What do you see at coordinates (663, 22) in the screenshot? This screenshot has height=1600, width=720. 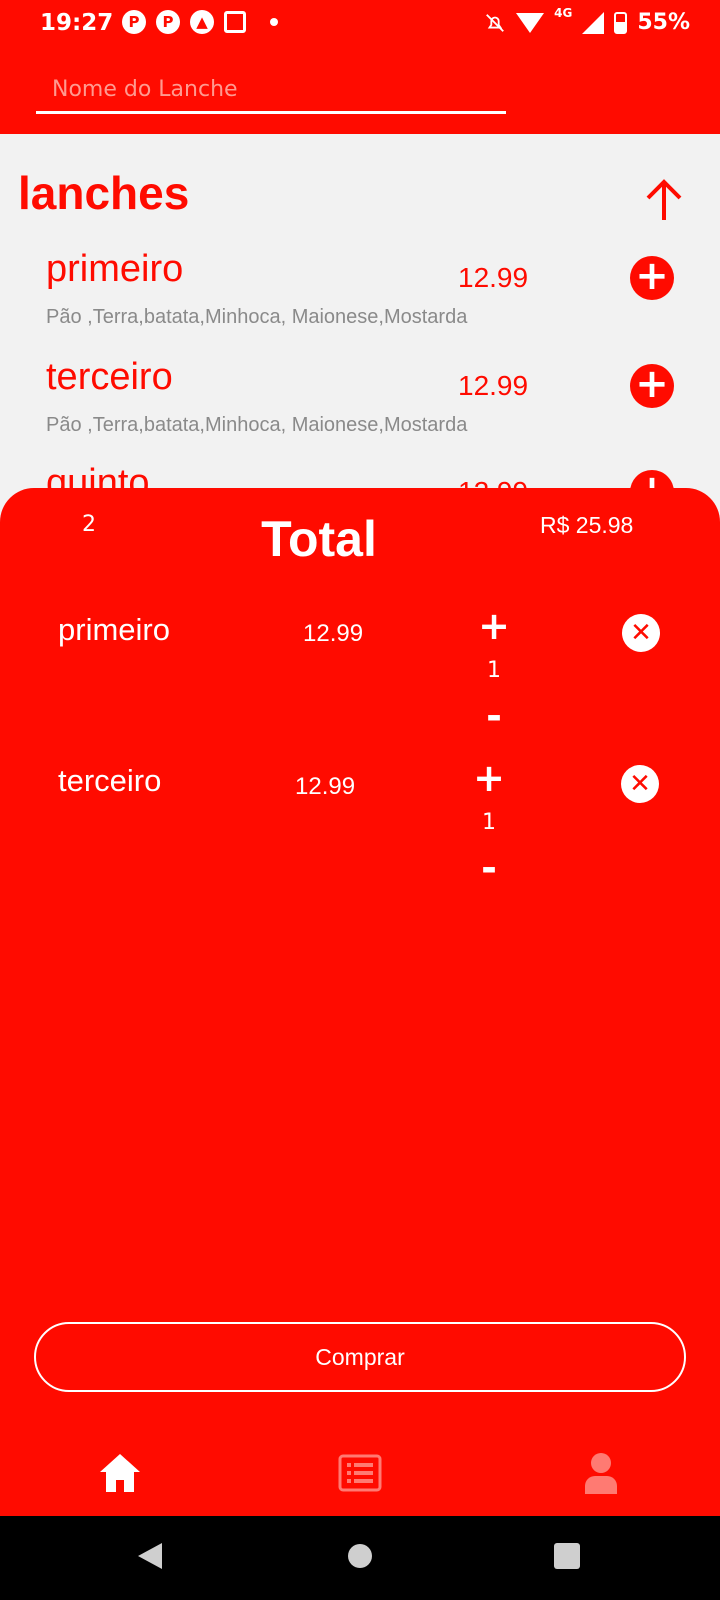 I see `battery-level: 55%` at bounding box center [663, 22].